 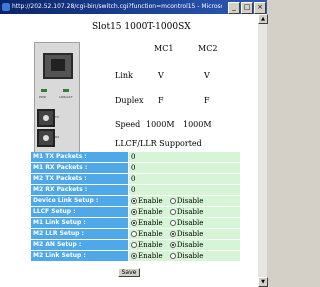 I want to click on scroll-up-icon: ▲, so click(x=263, y=19).